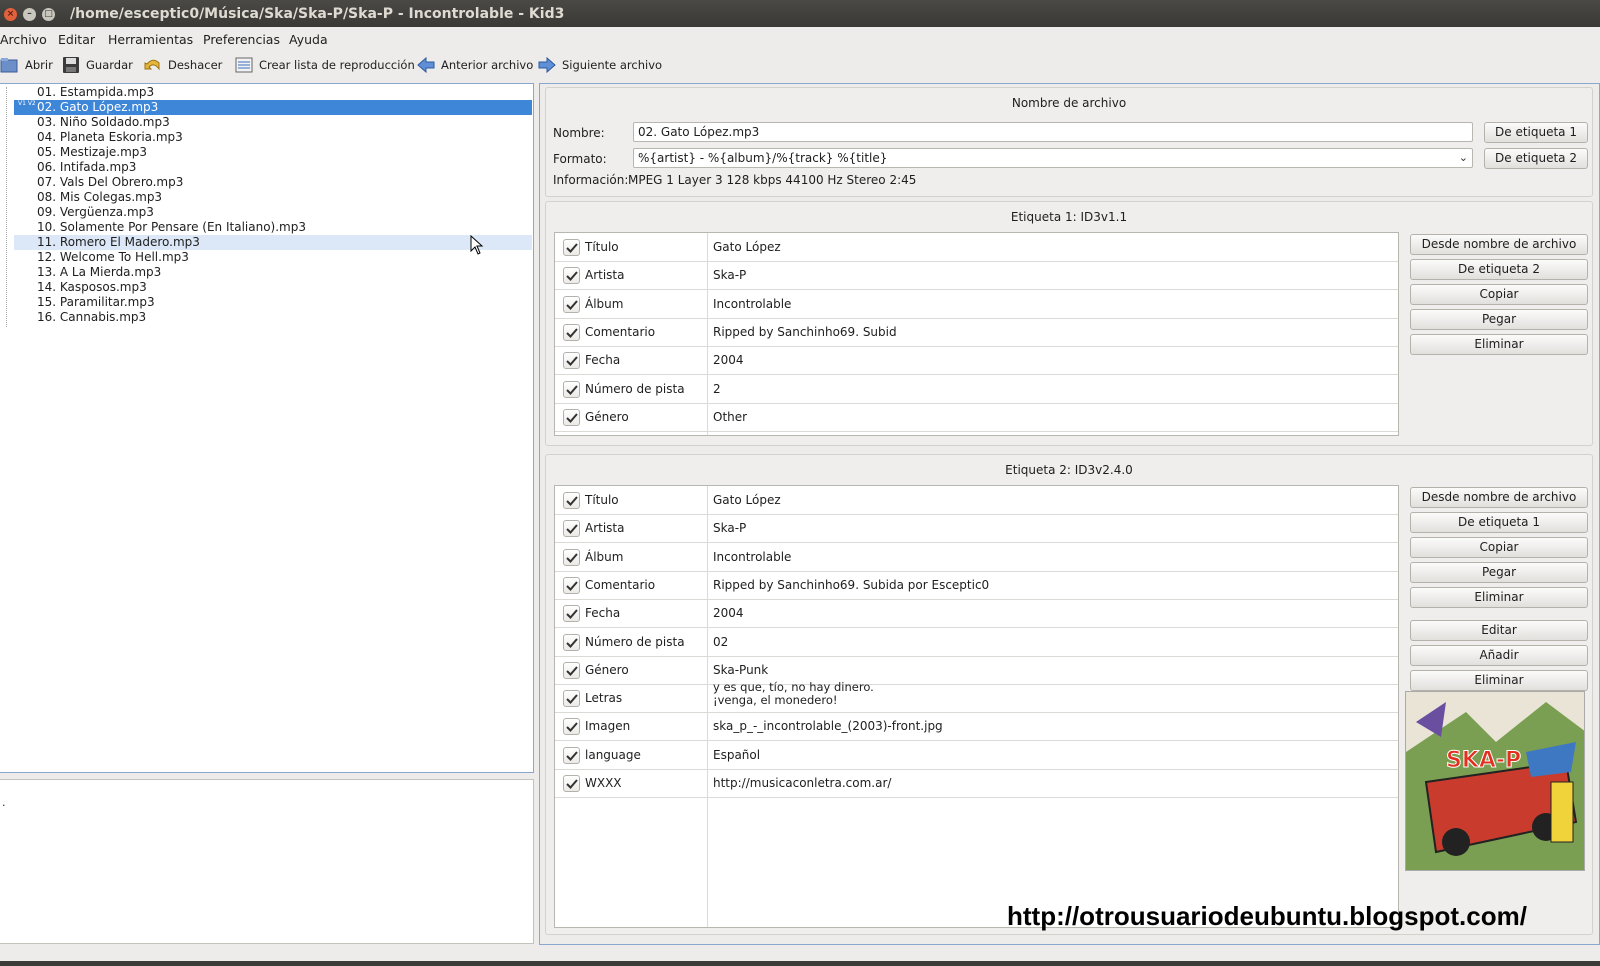  What do you see at coordinates (273, 182) in the screenshot?
I see `file-list-item: 07. Vals Del Obrero.mp3` at bounding box center [273, 182].